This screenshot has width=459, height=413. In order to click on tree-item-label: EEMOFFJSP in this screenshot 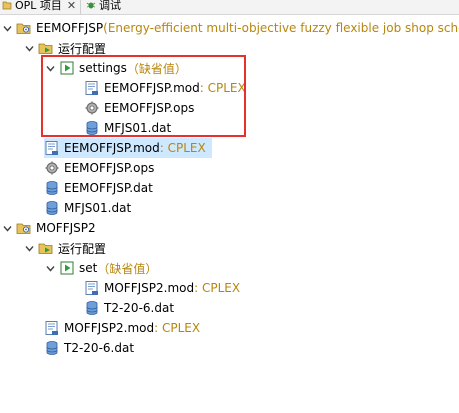, I will do `click(70, 28)`.